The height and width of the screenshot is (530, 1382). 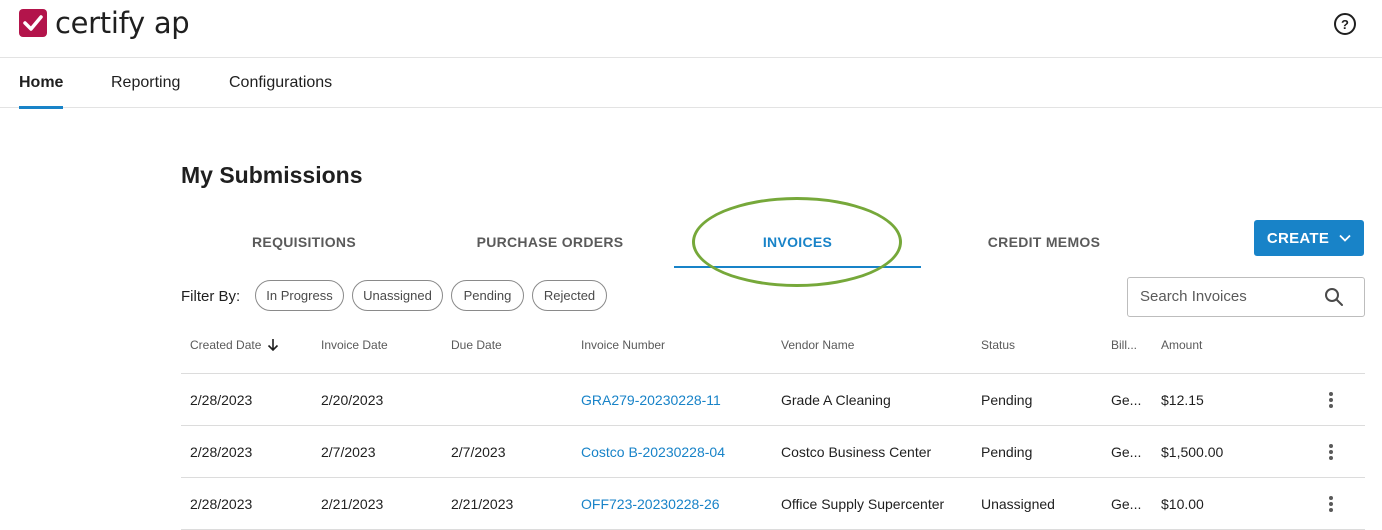 What do you see at coordinates (354, 345) in the screenshot?
I see `column-header-invoice-date: Invoice Date` at bounding box center [354, 345].